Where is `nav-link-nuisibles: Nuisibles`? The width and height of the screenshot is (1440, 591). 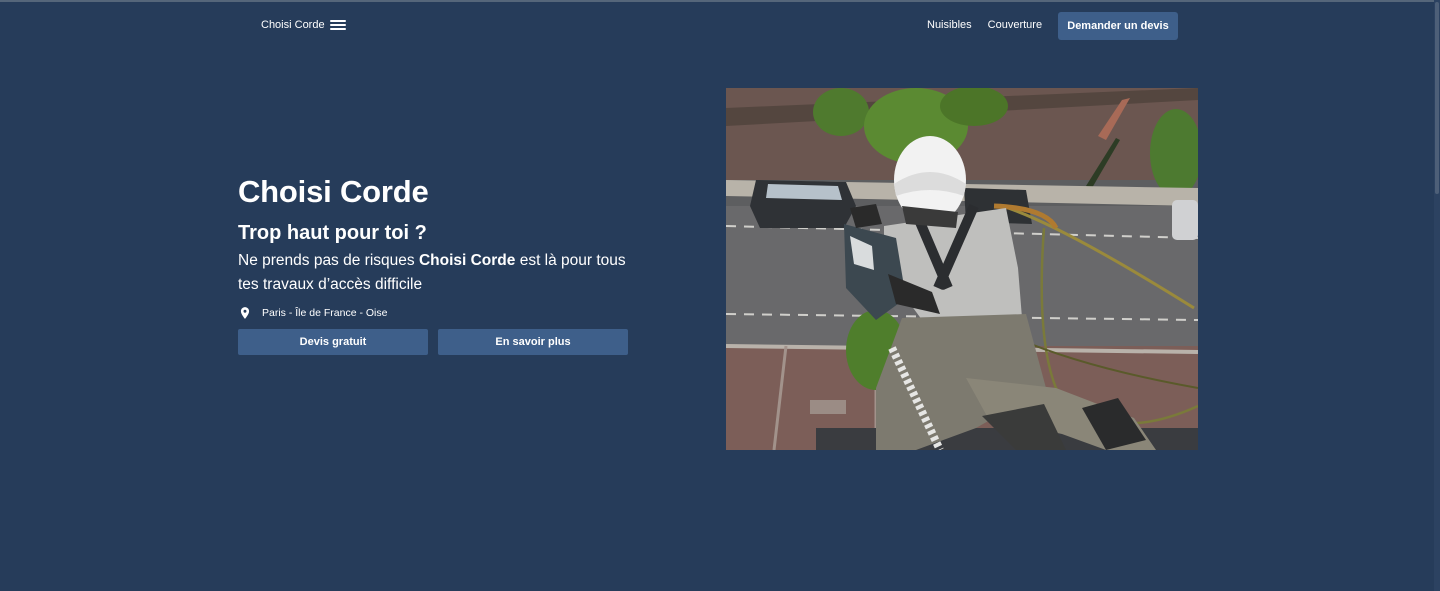
nav-link-nuisibles: Nuisibles is located at coordinates (949, 25).